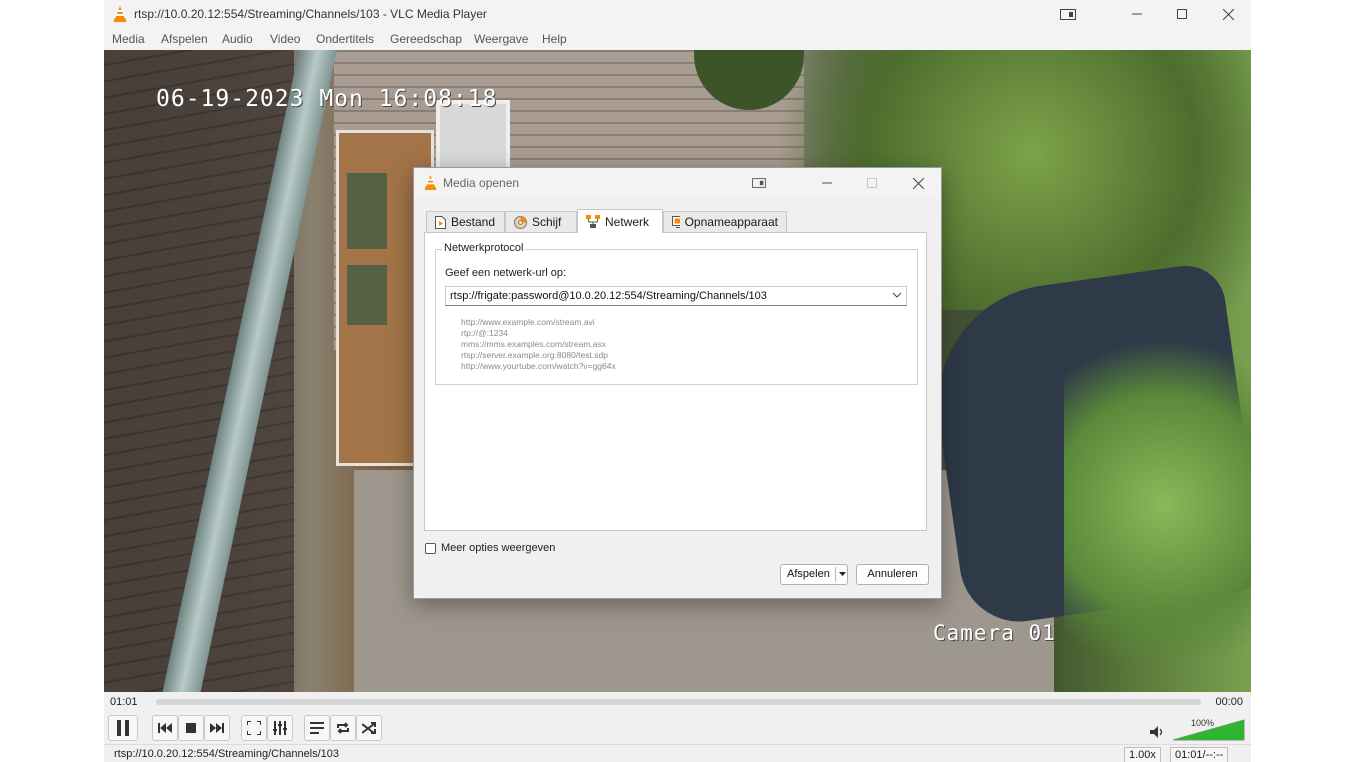 The height and width of the screenshot is (762, 1355). I want to click on osd-camera-name: Camera 01, so click(994, 633).